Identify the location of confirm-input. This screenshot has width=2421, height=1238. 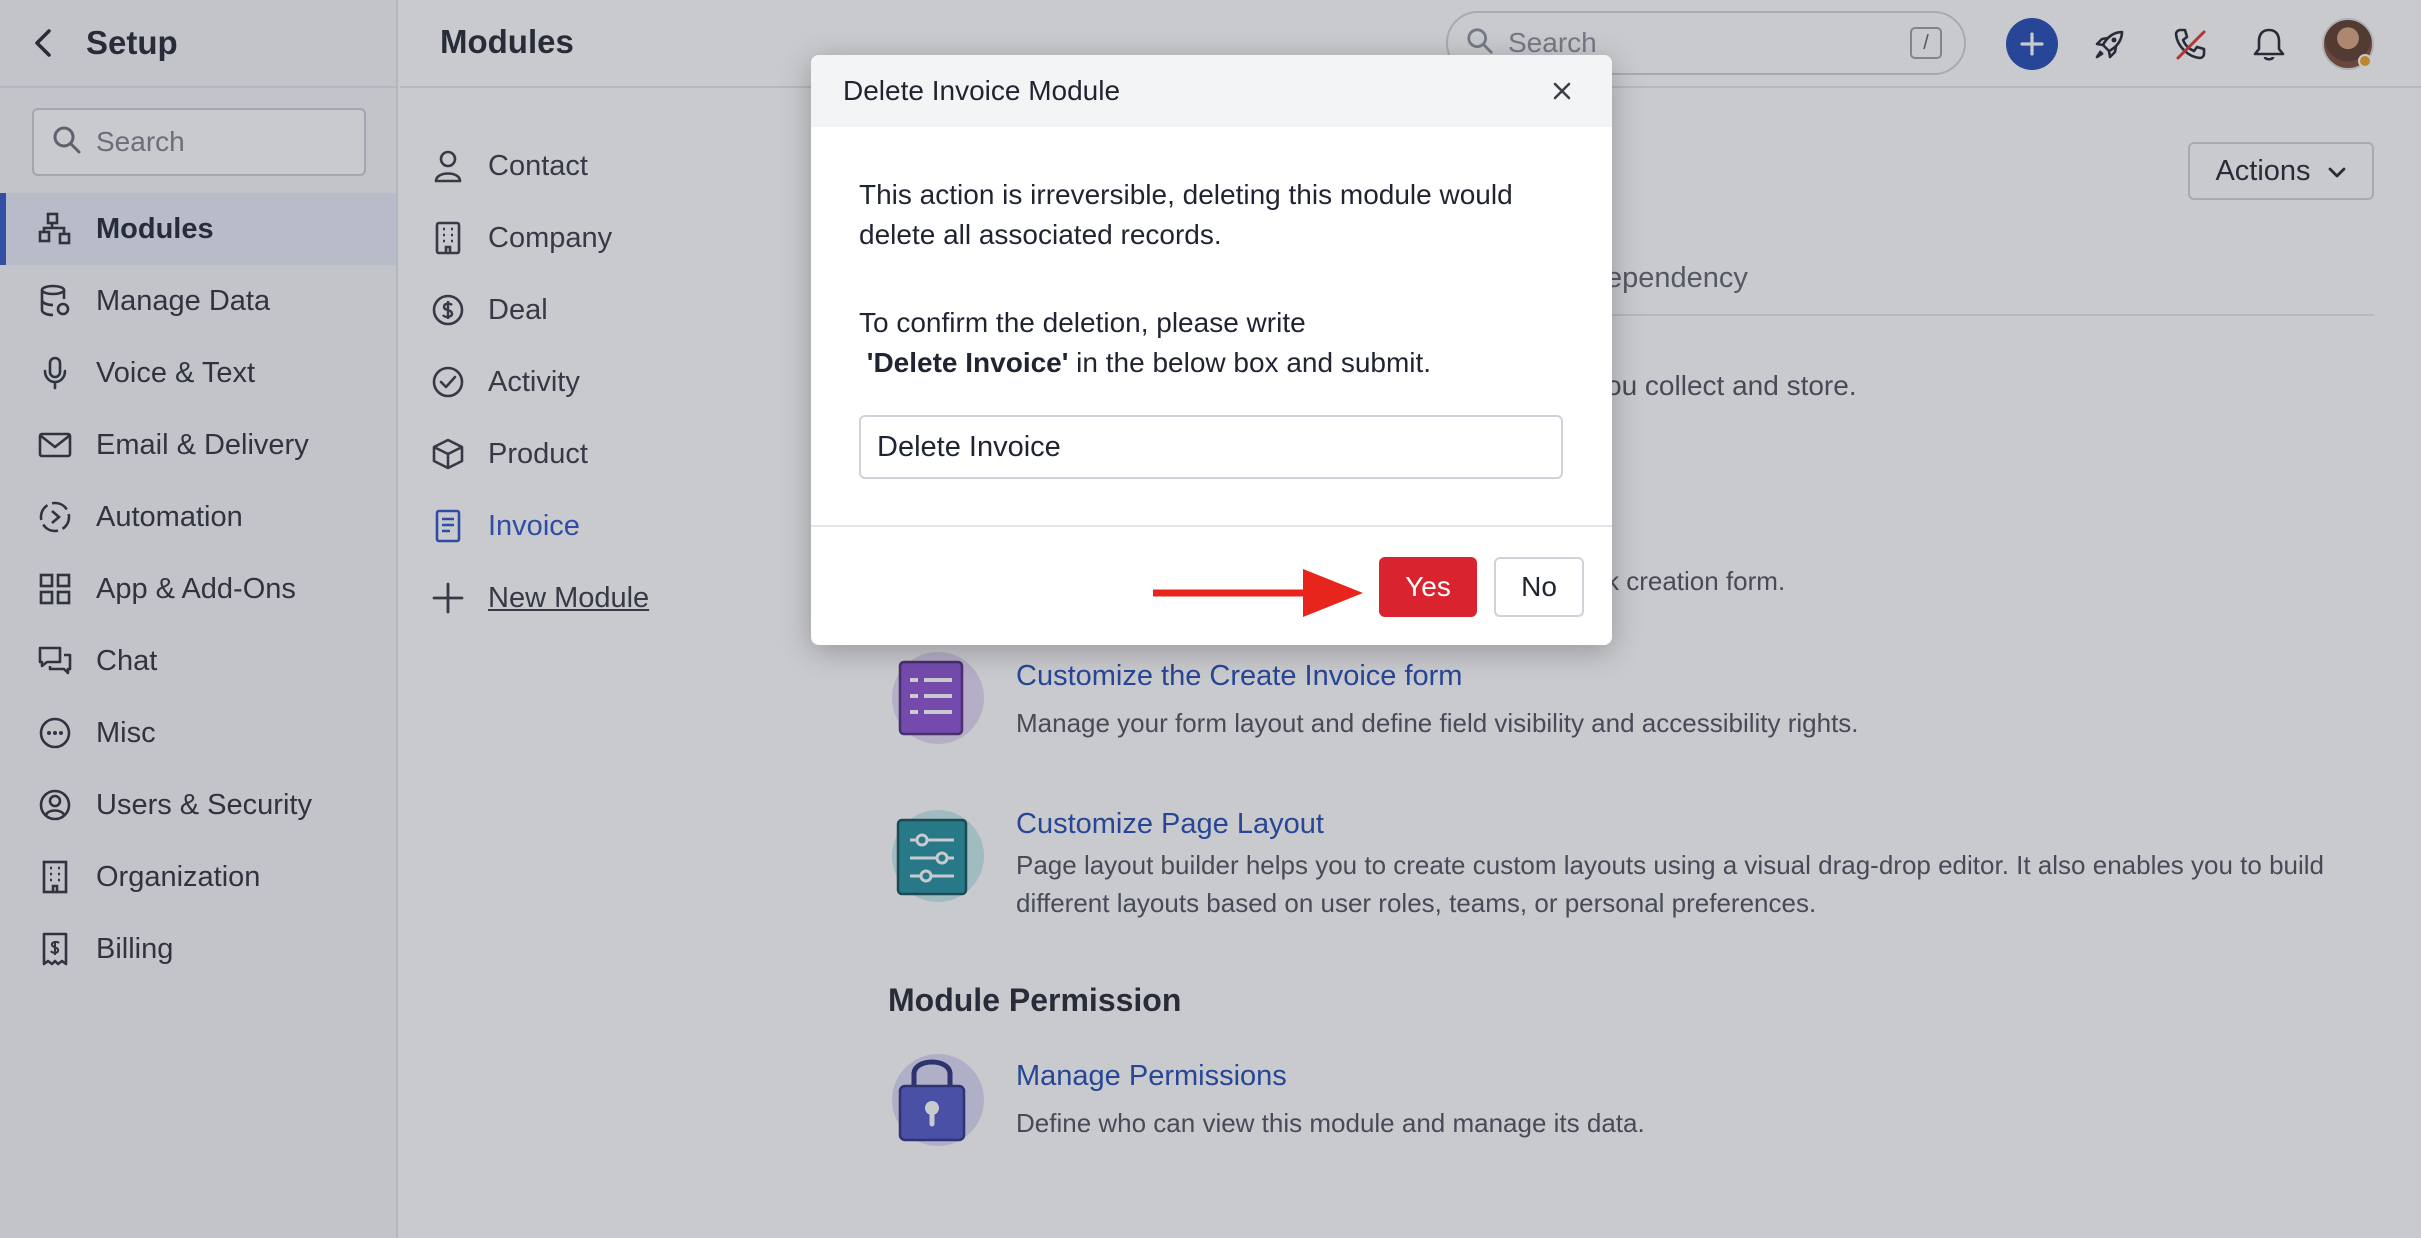
(1211, 447).